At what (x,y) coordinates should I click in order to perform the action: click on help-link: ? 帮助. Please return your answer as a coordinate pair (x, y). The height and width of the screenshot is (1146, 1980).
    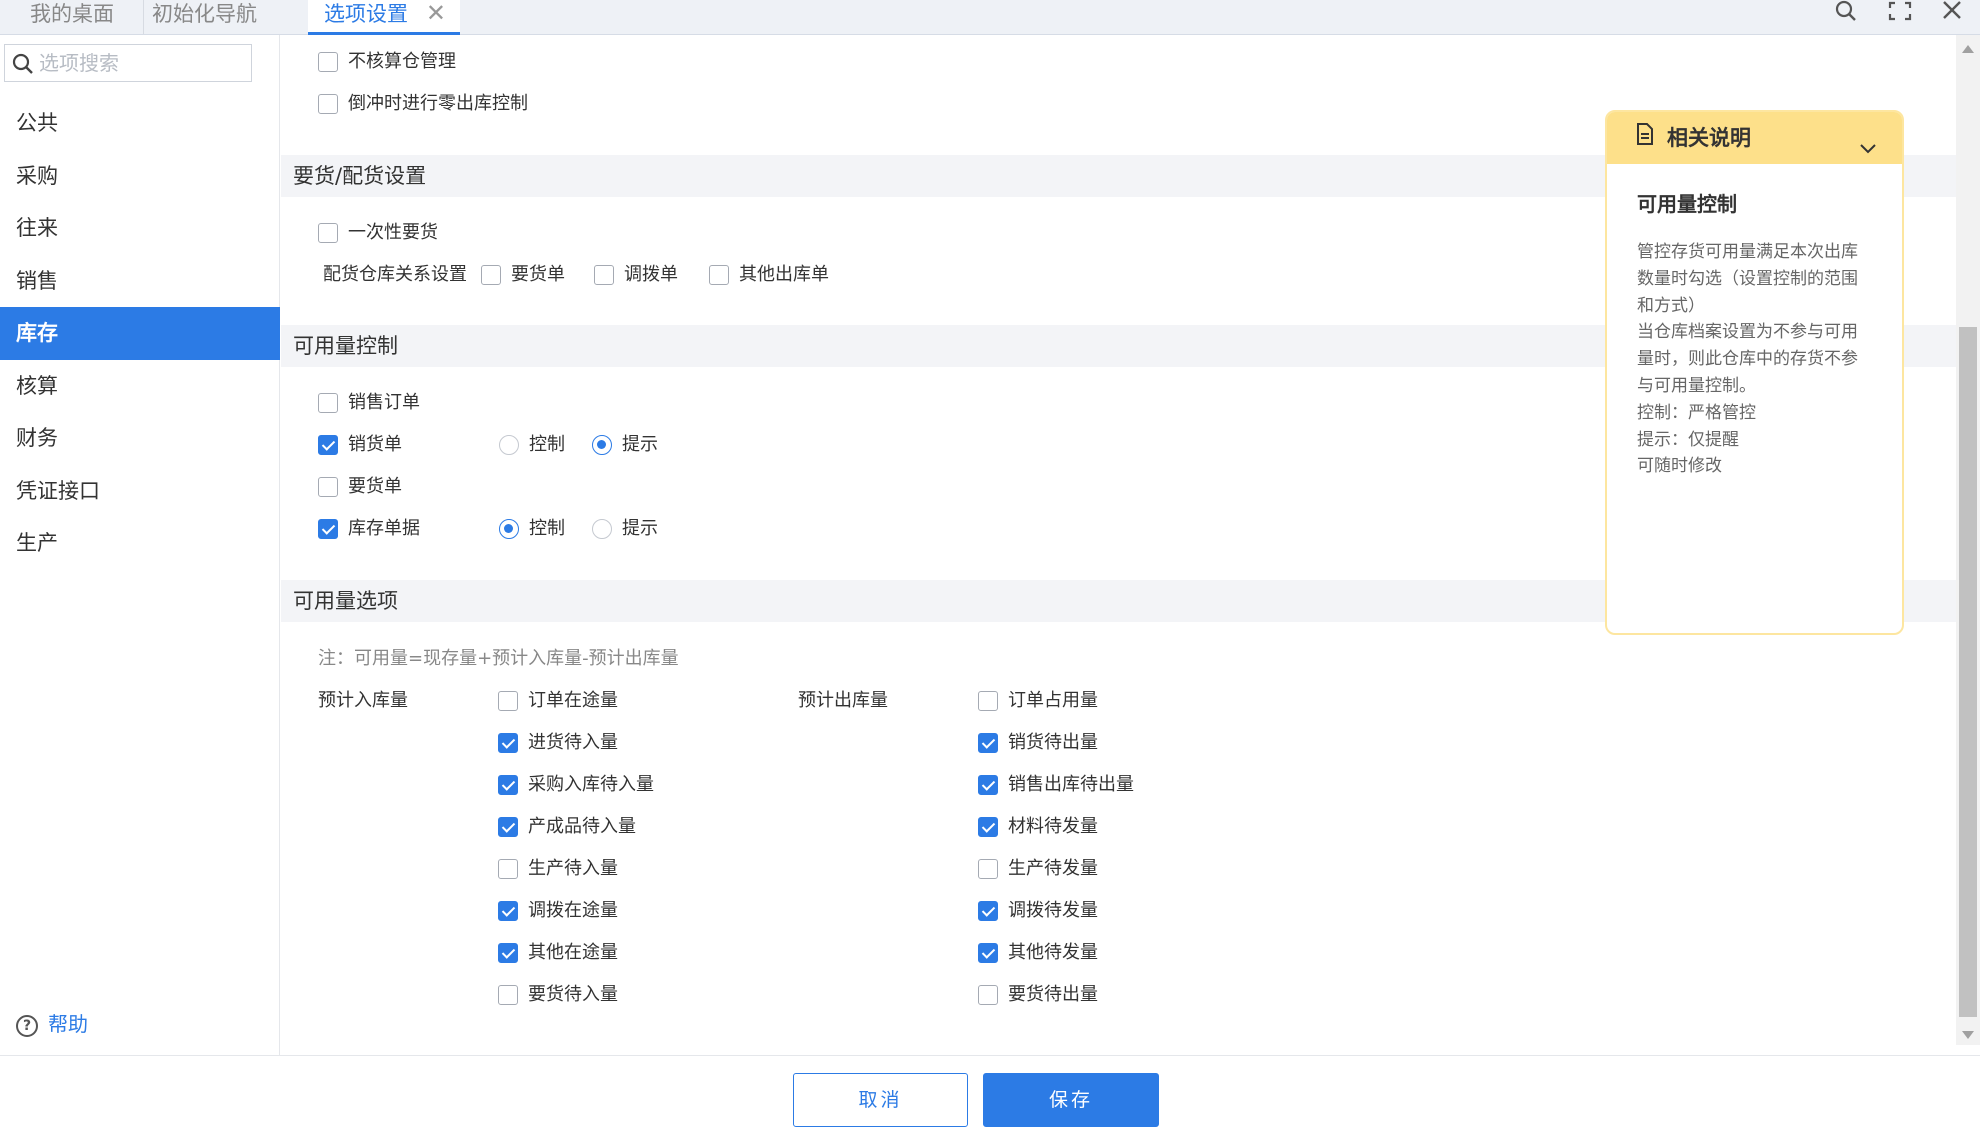
    Looking at the image, I should click on (52, 1024).